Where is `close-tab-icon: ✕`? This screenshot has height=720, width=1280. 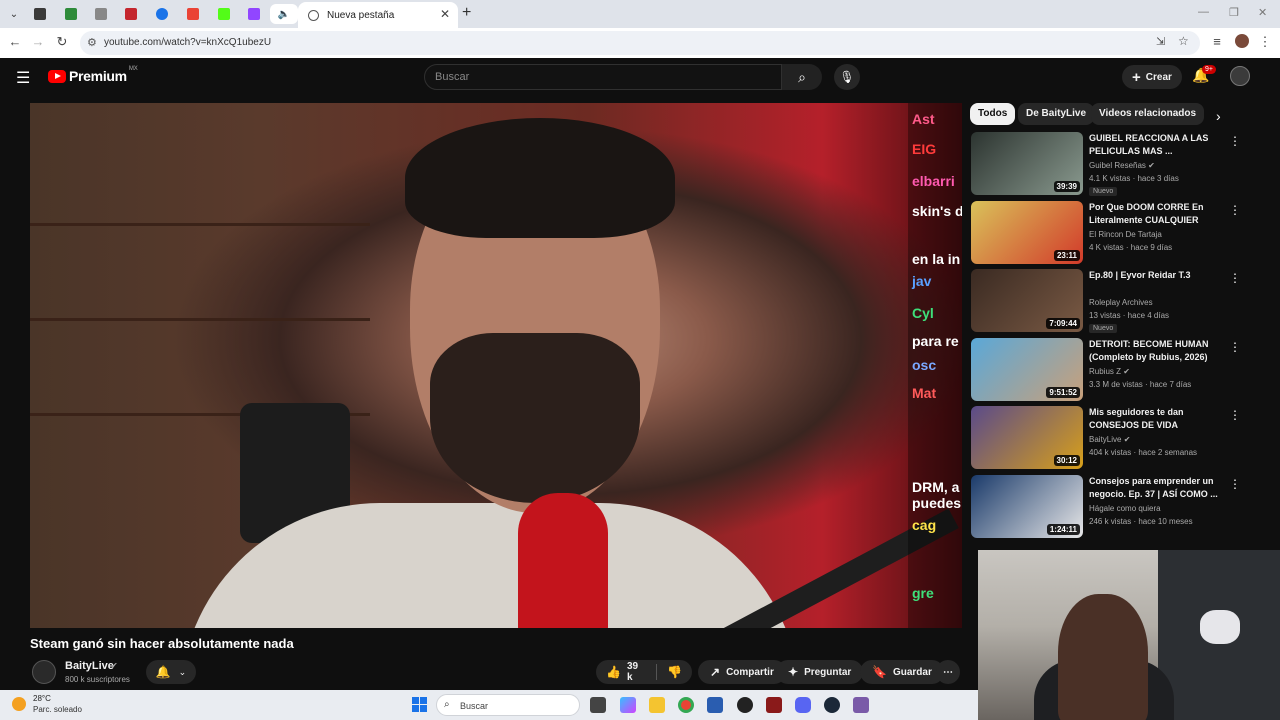 close-tab-icon: ✕ is located at coordinates (445, 14).